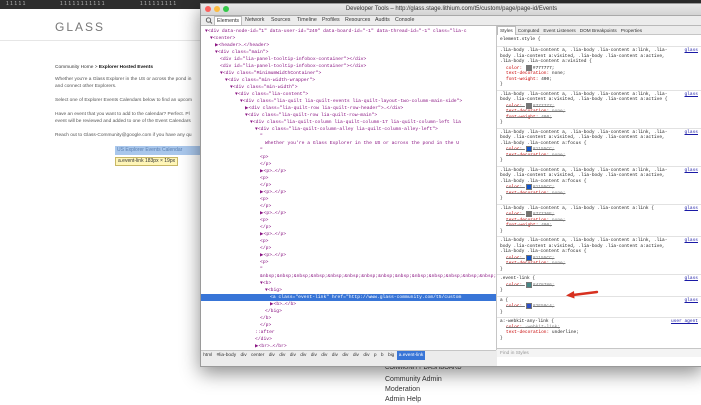  I want to click on dom-breadcrumb-item: b, so click(382, 355).